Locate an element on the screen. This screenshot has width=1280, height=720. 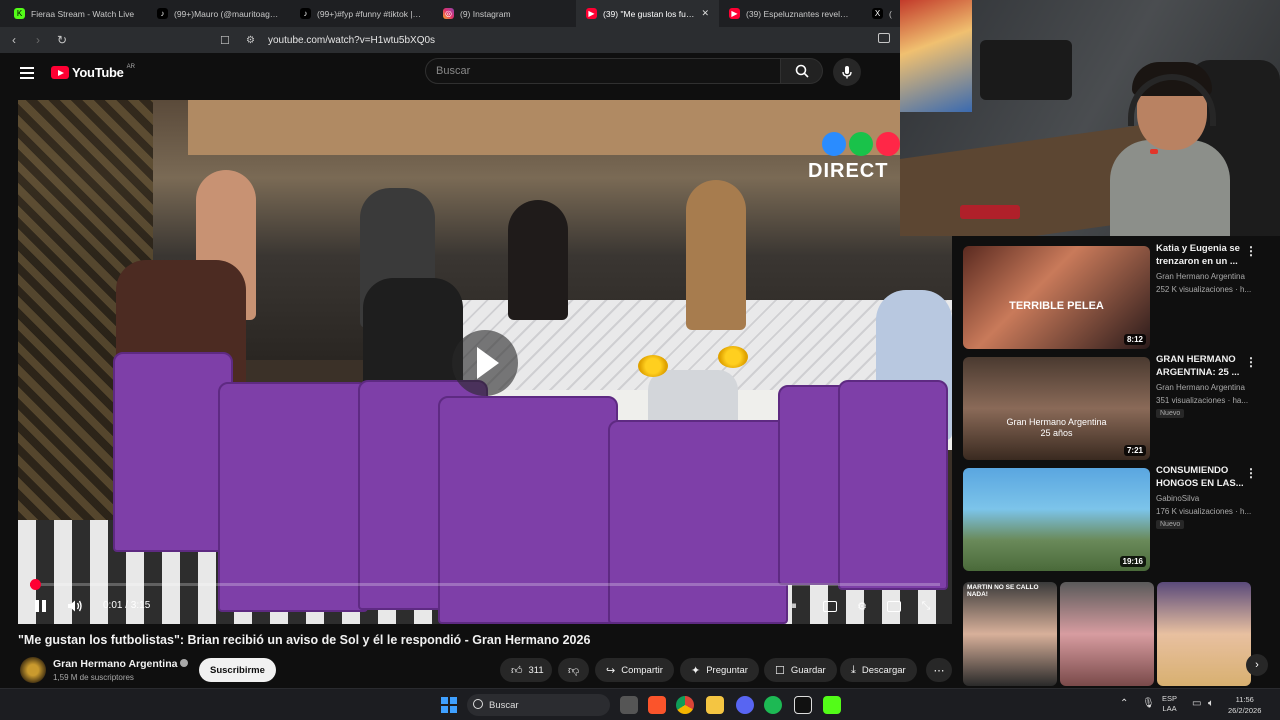
download-button: ⤓ Descargar is located at coordinates (878, 670).